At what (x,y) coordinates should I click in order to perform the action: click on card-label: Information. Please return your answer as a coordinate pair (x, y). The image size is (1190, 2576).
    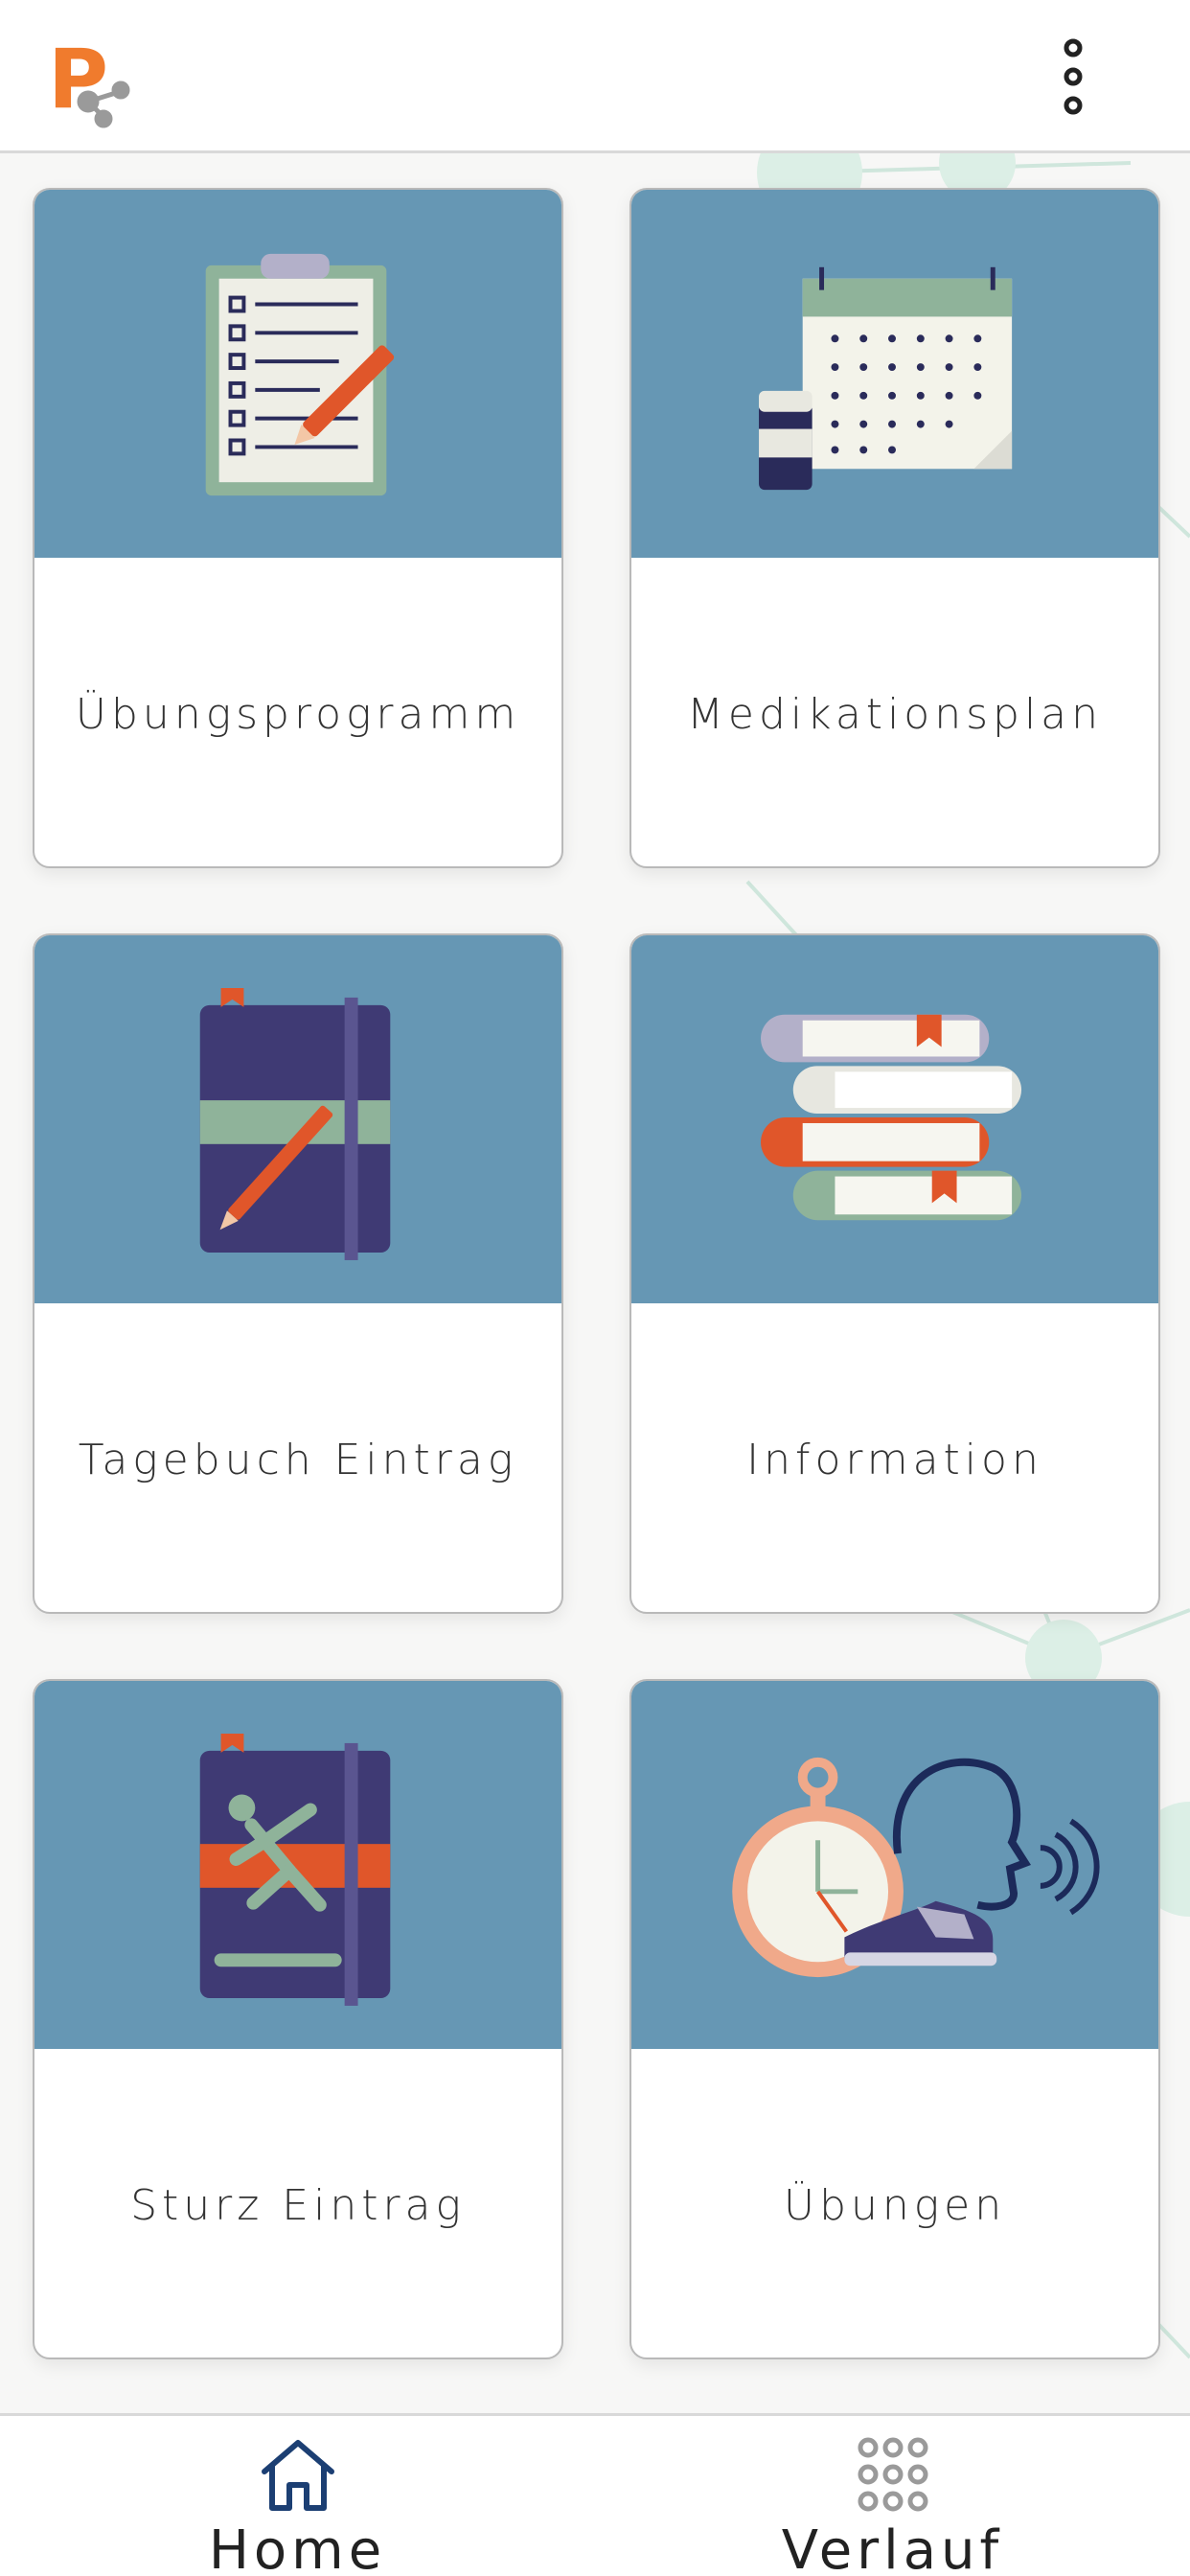
    Looking at the image, I should click on (895, 1459).